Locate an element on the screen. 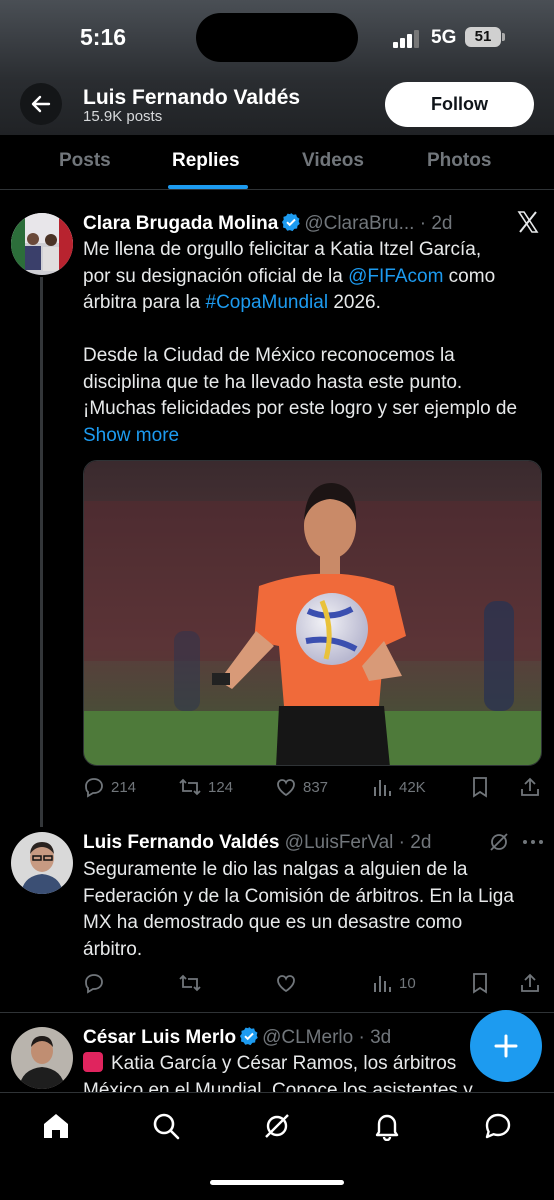 Image resolution: width=554 pixels, height=1200 pixels. battery-icon: 51 is located at coordinates (485, 37).